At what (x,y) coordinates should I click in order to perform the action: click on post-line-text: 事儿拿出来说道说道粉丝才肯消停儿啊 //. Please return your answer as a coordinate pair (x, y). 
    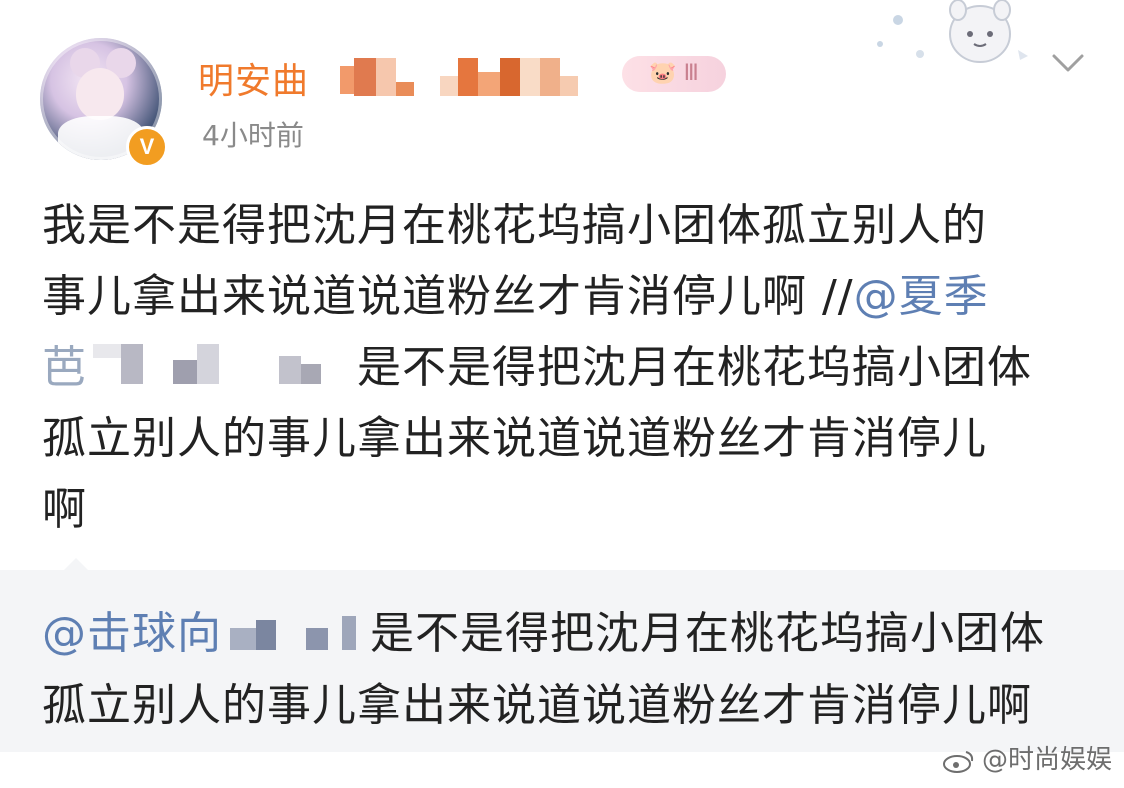
    Looking at the image, I should click on (448, 296).